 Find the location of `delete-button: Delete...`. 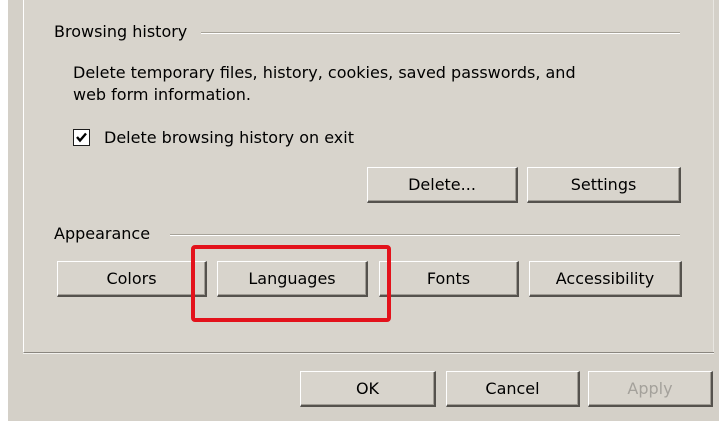

delete-button: Delete... is located at coordinates (442, 185).